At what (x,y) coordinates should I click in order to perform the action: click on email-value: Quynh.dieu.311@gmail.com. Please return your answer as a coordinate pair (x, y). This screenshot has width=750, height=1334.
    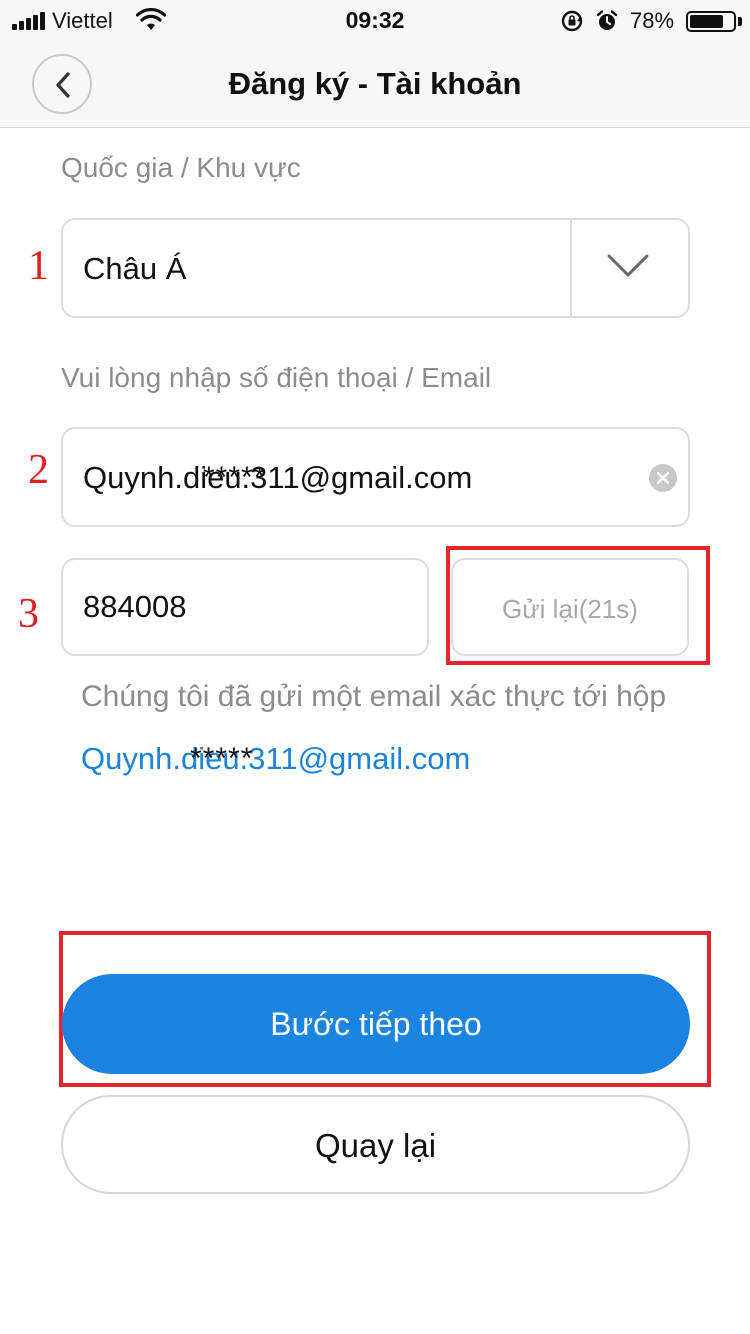
    Looking at the image, I should click on (278, 477).